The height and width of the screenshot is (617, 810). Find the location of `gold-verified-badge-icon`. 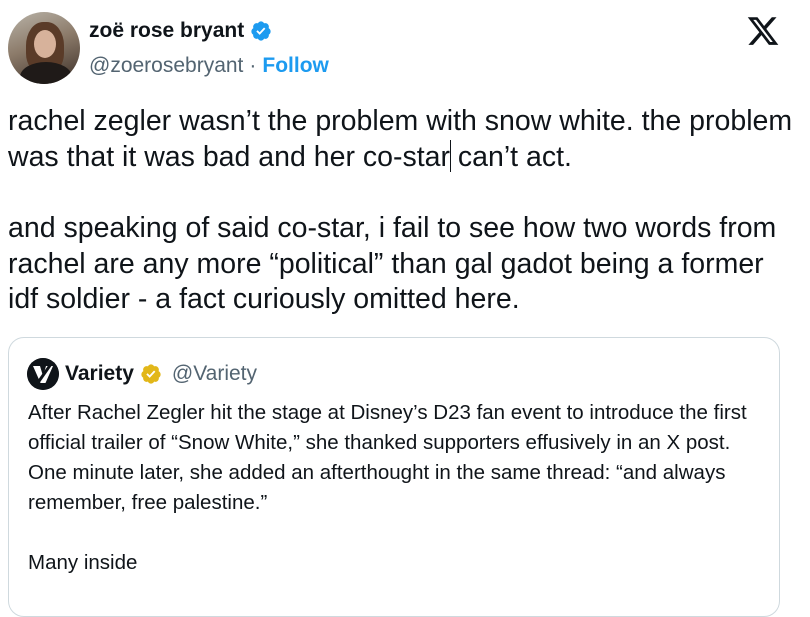

gold-verified-badge-icon is located at coordinates (151, 374).